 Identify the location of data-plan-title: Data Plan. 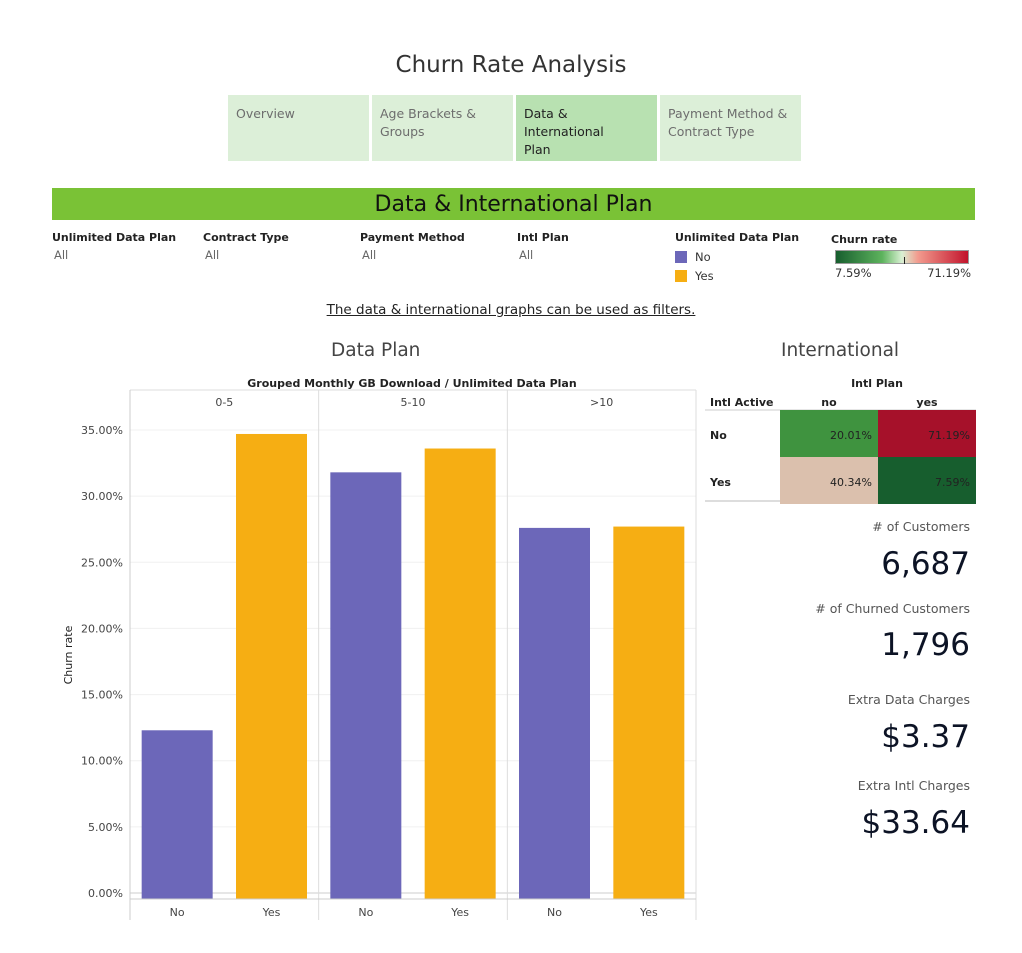
(376, 350).